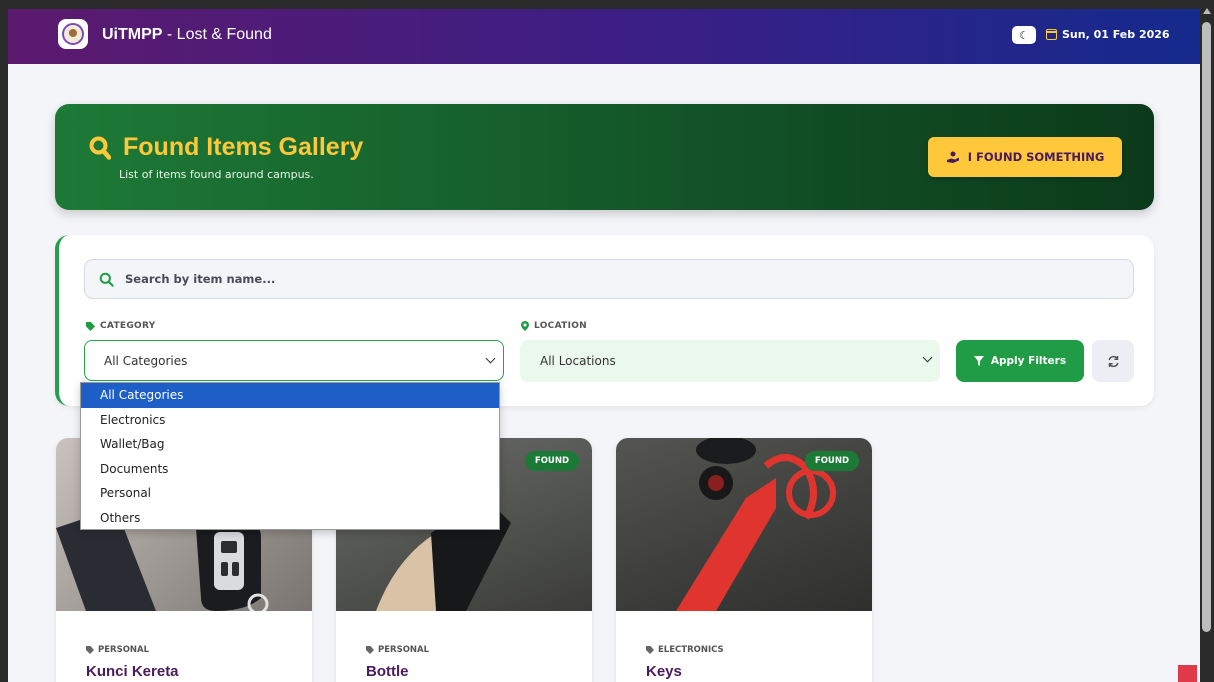  I want to click on item-title: Kunci Kereta, so click(132, 671).